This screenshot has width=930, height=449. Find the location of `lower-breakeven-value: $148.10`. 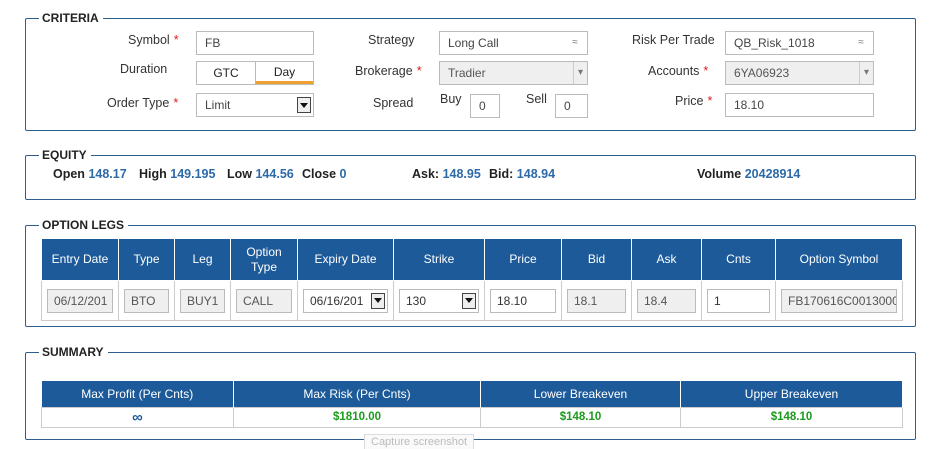

lower-breakeven-value: $148.10 is located at coordinates (580, 417).